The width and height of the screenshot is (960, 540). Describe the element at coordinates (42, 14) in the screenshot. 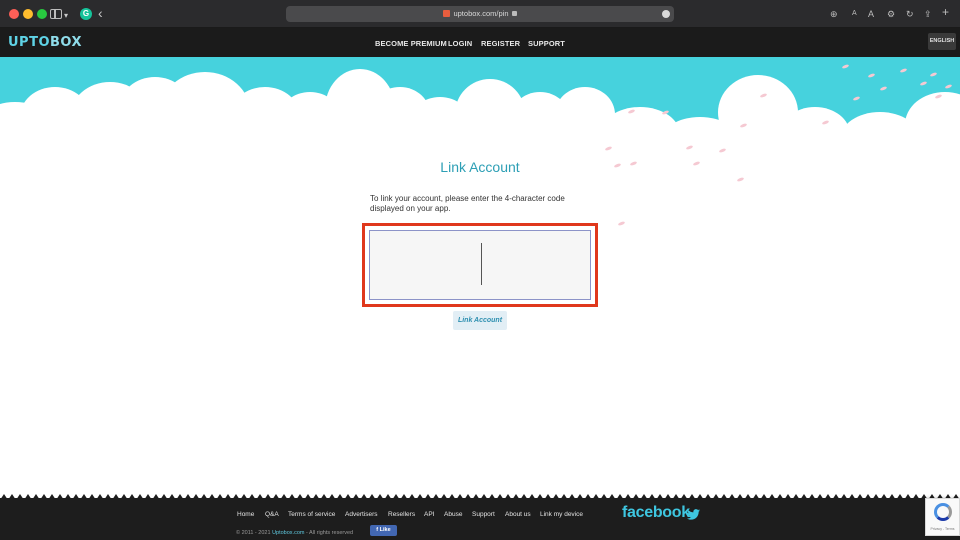

I see `maximize-window-button` at that location.